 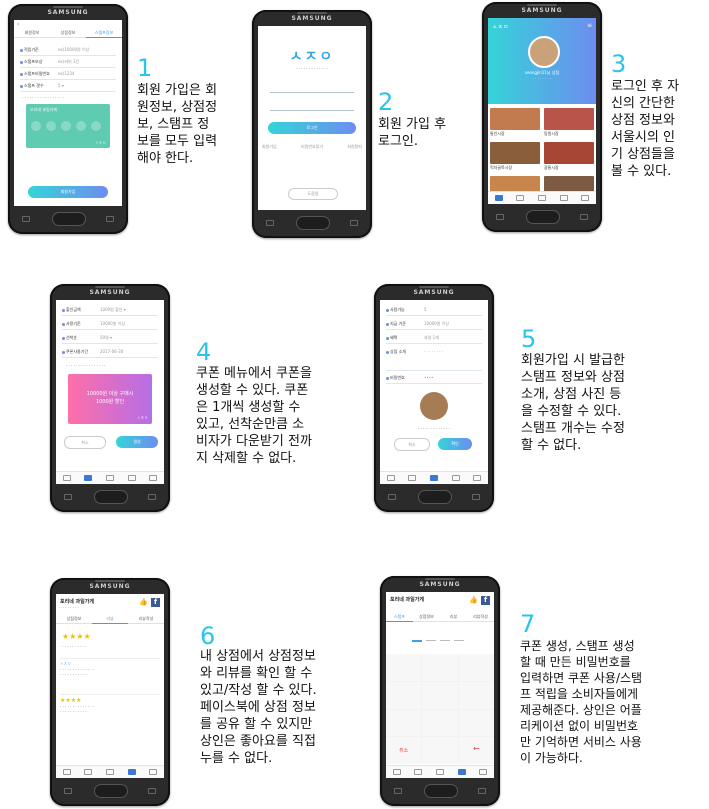 I want to click on find-password-link: 비밀번호찾기, so click(x=312, y=147).